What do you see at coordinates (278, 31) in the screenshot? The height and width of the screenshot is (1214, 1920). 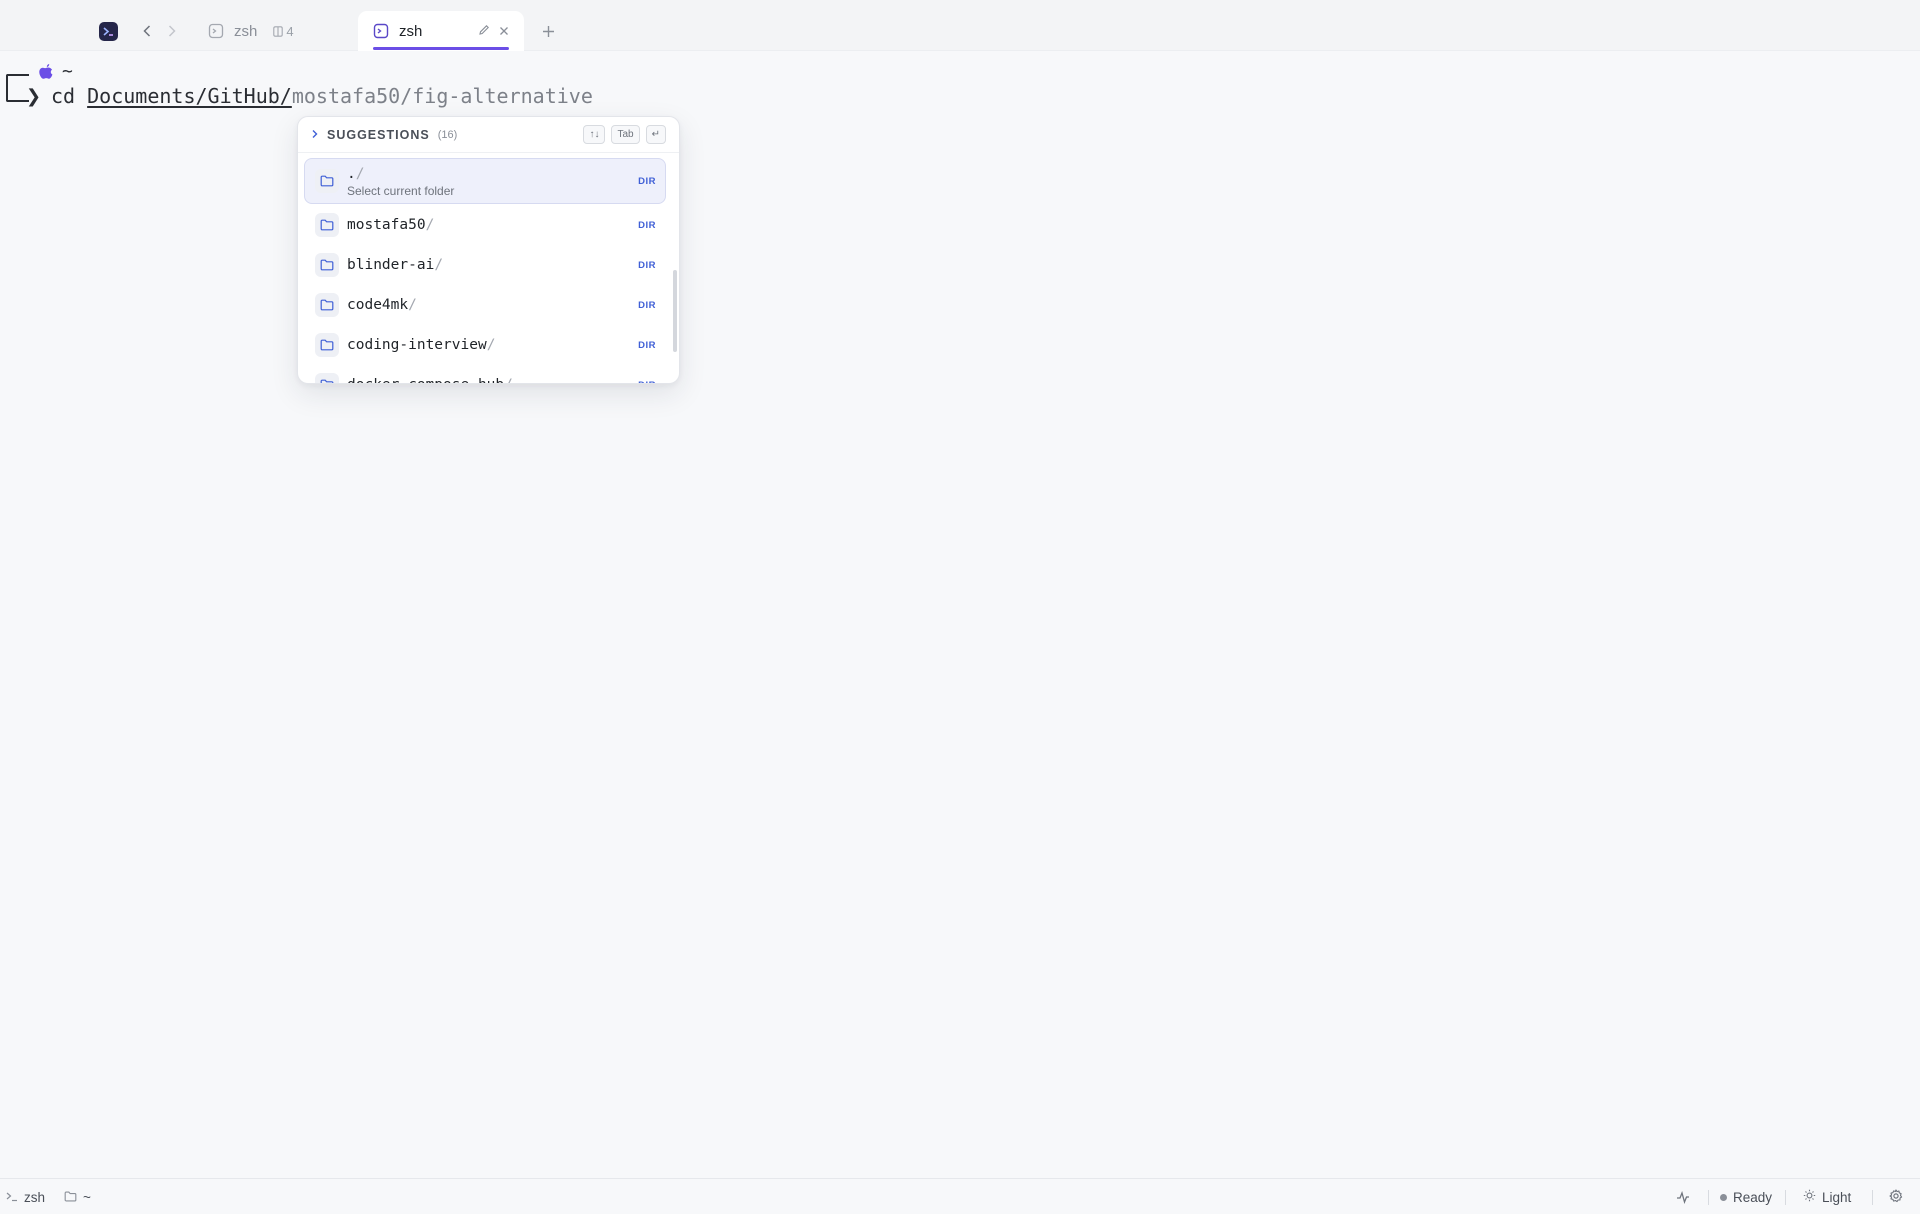 I see `panes-icon` at bounding box center [278, 31].